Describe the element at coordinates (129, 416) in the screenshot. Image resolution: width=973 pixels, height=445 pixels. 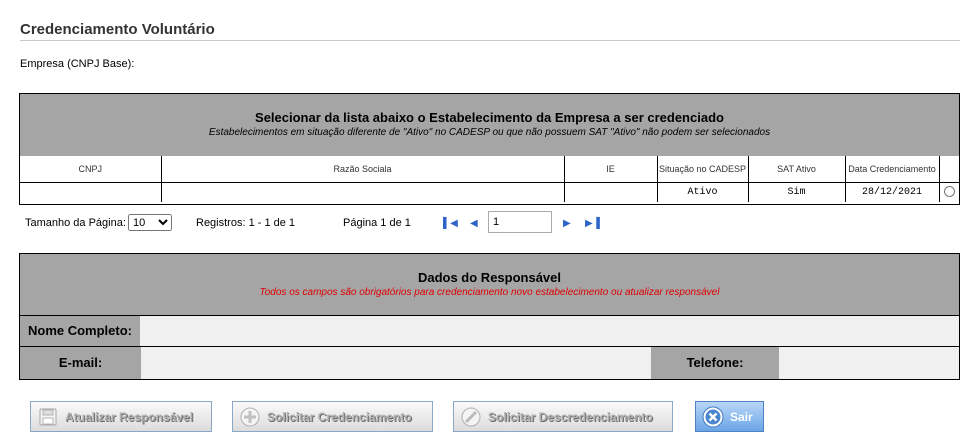
I see `update-responsible-label: Atualizar Responsável` at that location.